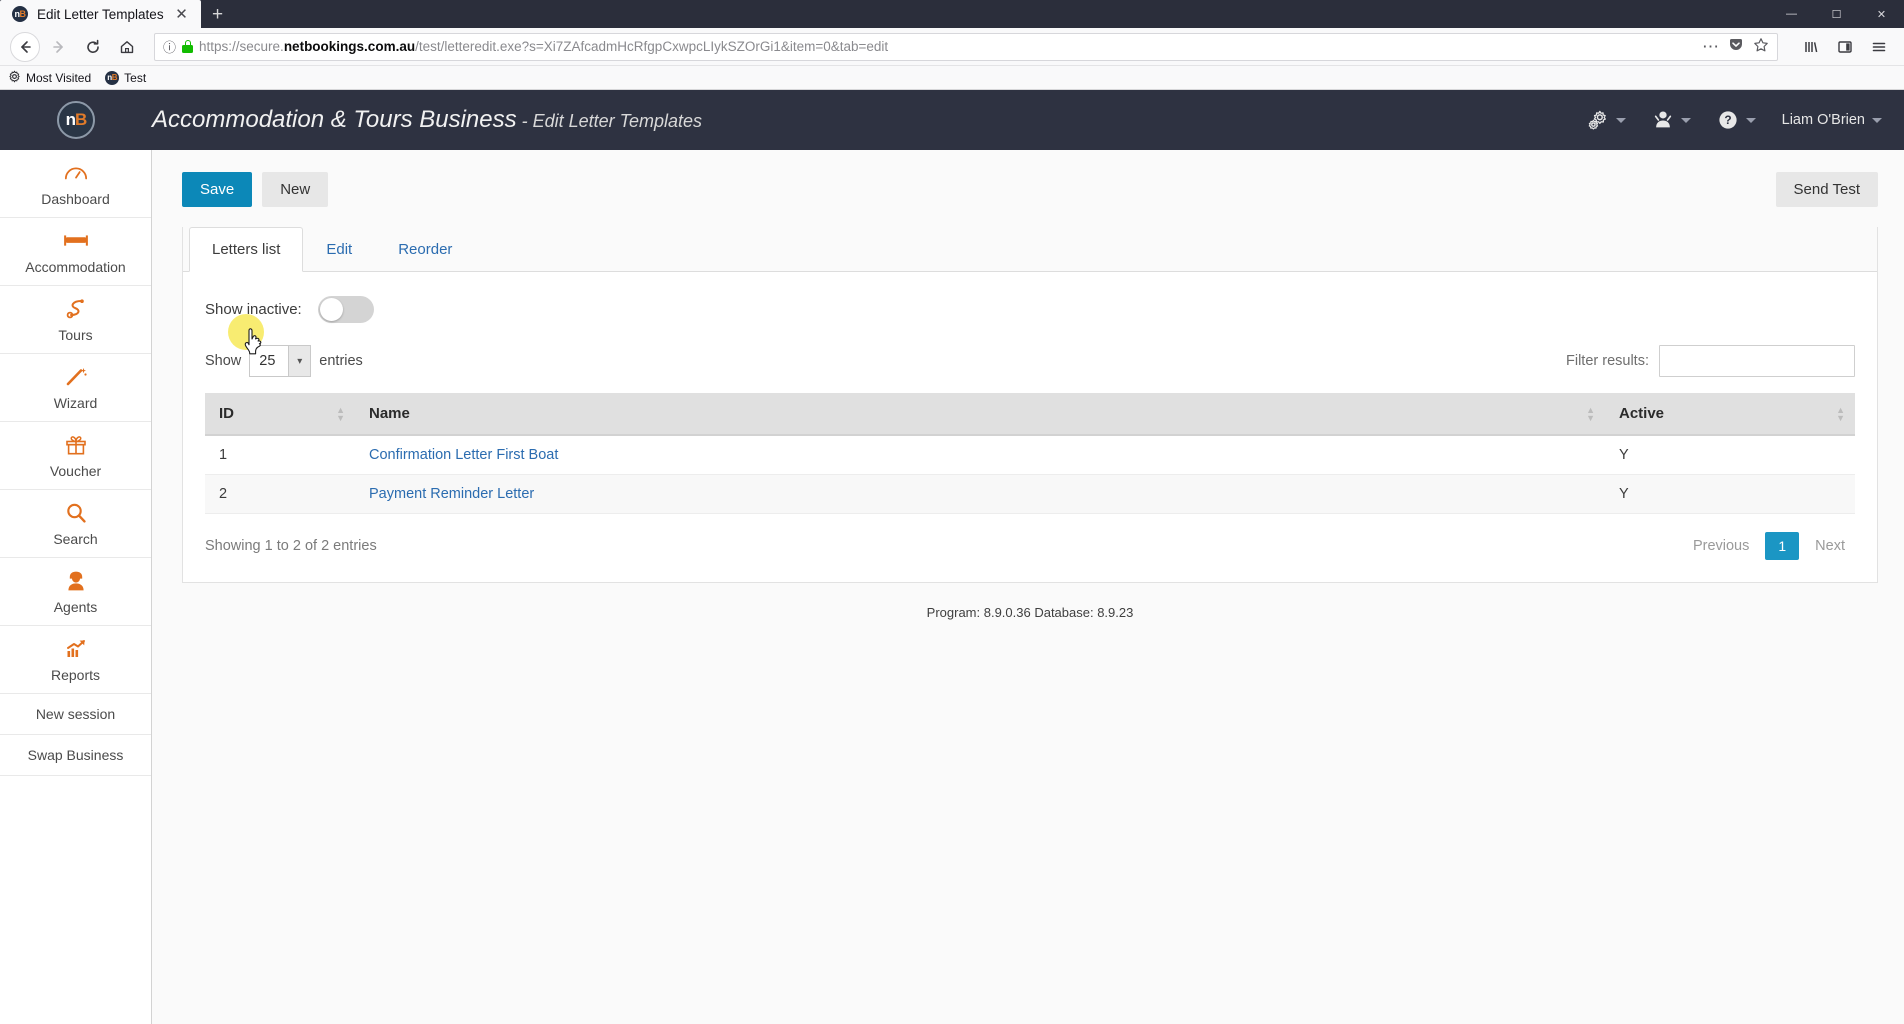 The width and height of the screenshot is (1904, 1024). I want to click on sidebar-toggle-icon, so click(1845, 47).